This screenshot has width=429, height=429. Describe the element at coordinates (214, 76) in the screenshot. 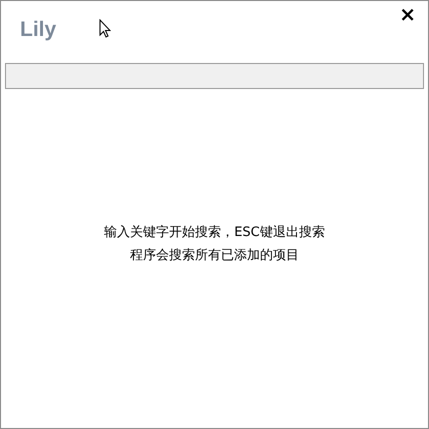

I see `search-field` at that location.